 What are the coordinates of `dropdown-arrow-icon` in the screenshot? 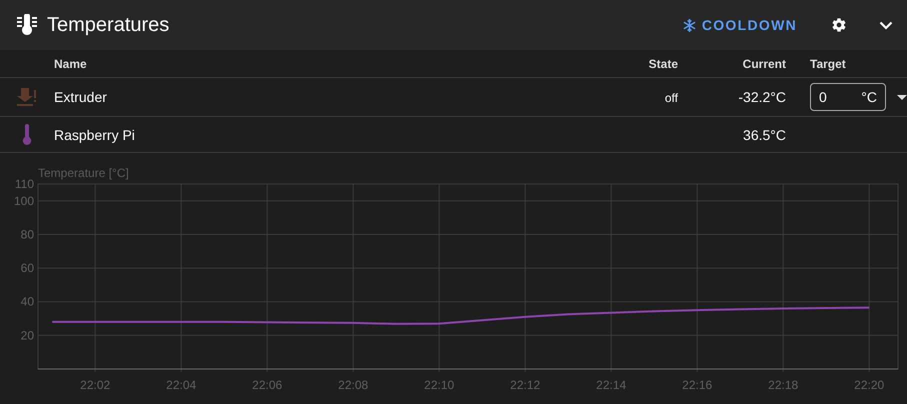 It's located at (902, 97).